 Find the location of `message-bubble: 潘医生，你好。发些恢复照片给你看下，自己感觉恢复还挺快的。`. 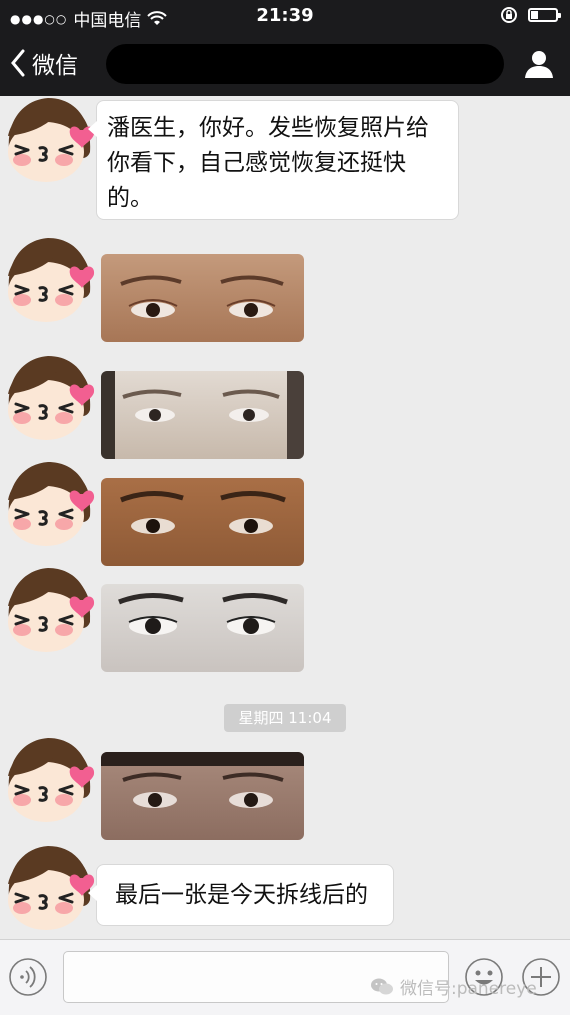

message-bubble: 潘医生，你好。发些恢复照片给你看下，自己感觉恢复还挺快的。 is located at coordinates (273, 160).